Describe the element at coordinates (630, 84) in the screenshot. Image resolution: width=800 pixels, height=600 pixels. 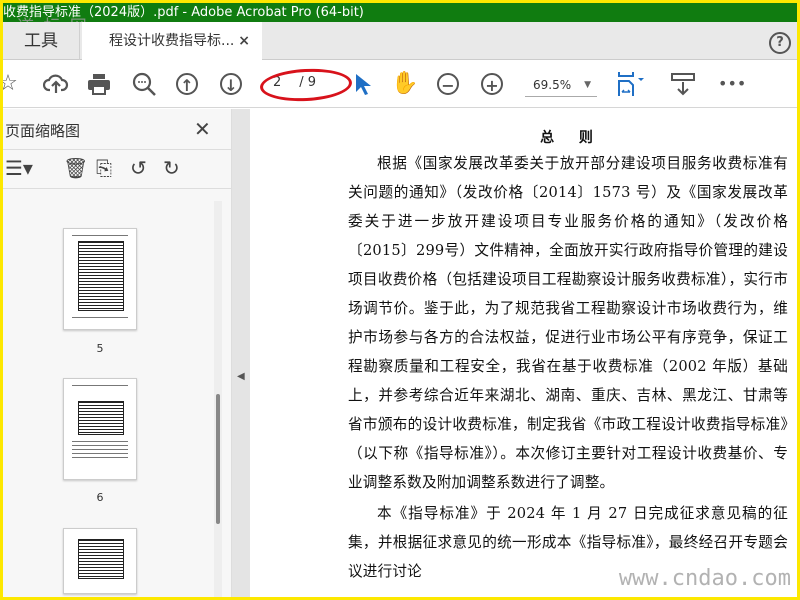
I see `fit-page-icon` at that location.